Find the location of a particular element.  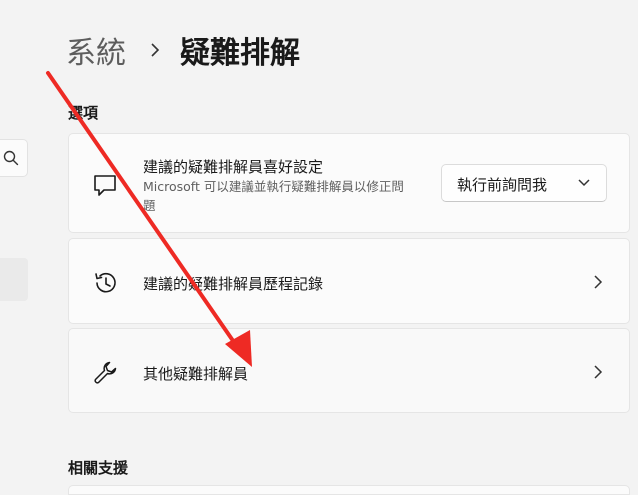

options-section-heading: 選項 is located at coordinates (83, 113).